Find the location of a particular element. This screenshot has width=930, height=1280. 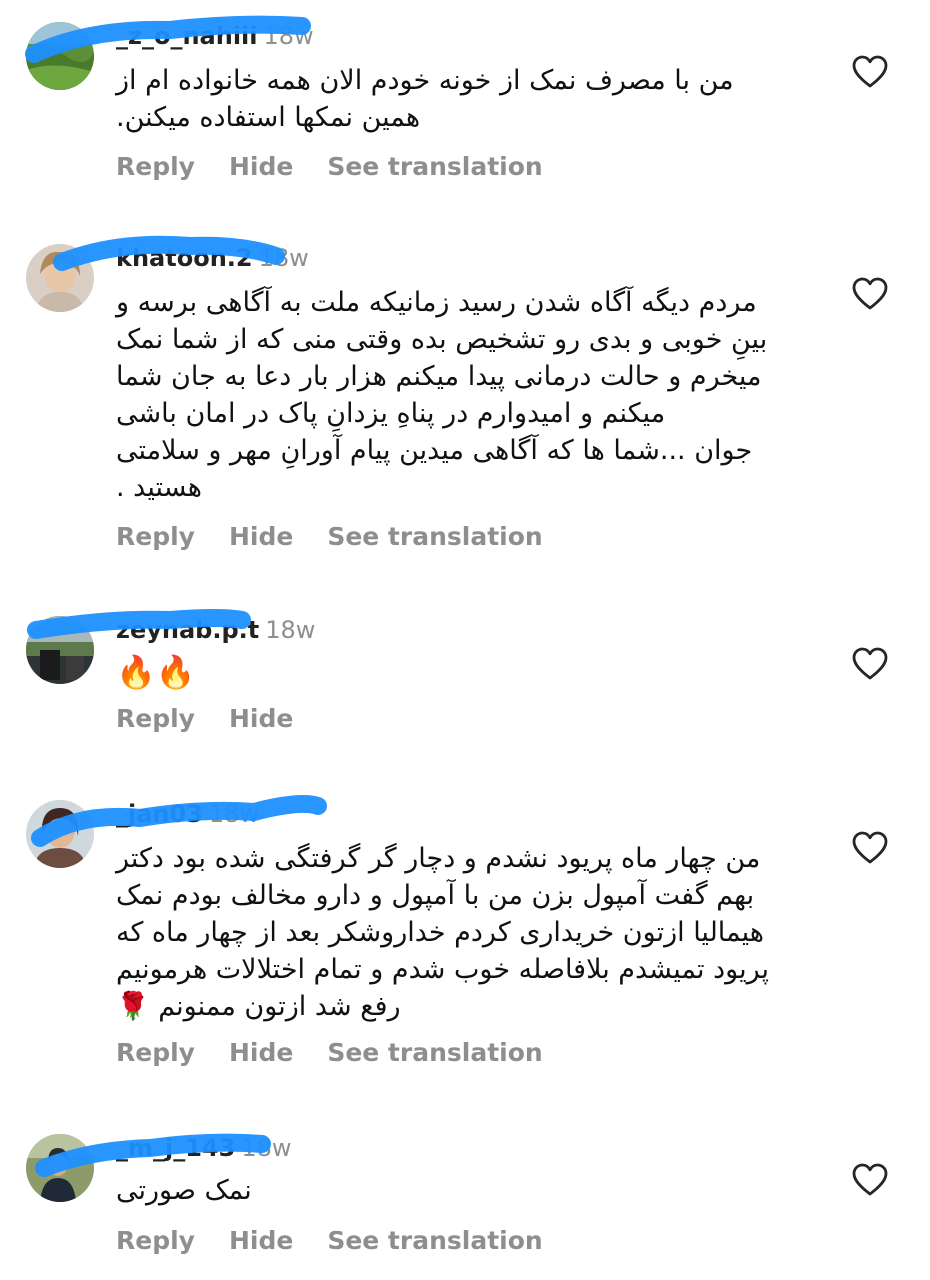

username-row: zeynab.p.t 18w is located at coordinates (215, 633).